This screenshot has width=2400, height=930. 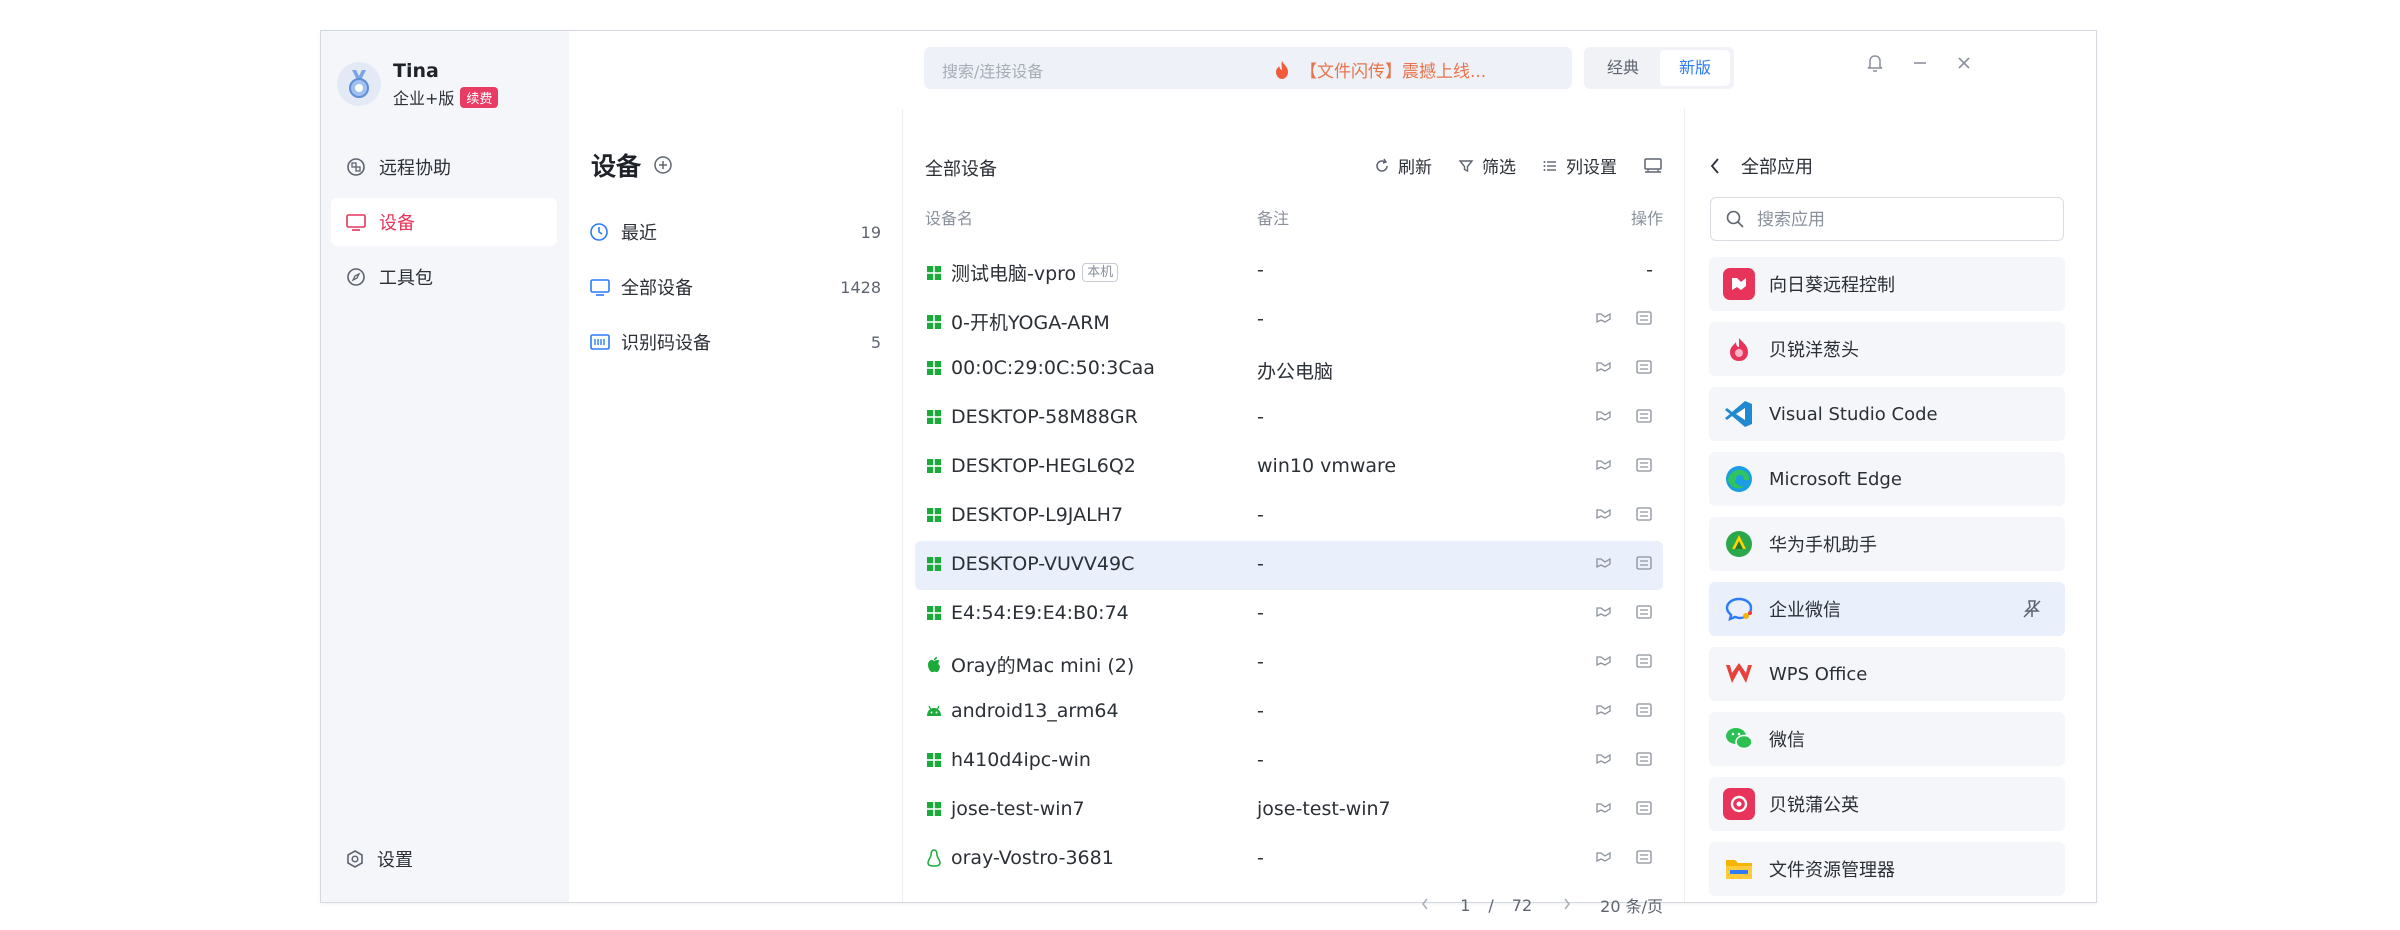 I want to click on category-all-devices: 全部设备 1428, so click(x=735, y=287).